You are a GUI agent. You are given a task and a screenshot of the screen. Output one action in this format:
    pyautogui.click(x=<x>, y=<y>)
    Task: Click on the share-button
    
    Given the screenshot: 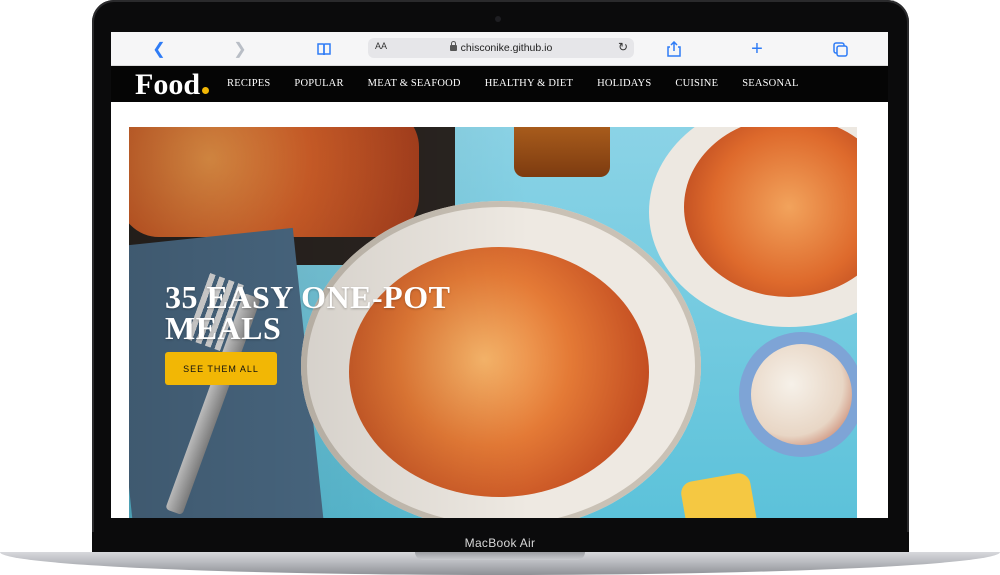 What is the action you would take?
    pyautogui.click(x=674, y=49)
    